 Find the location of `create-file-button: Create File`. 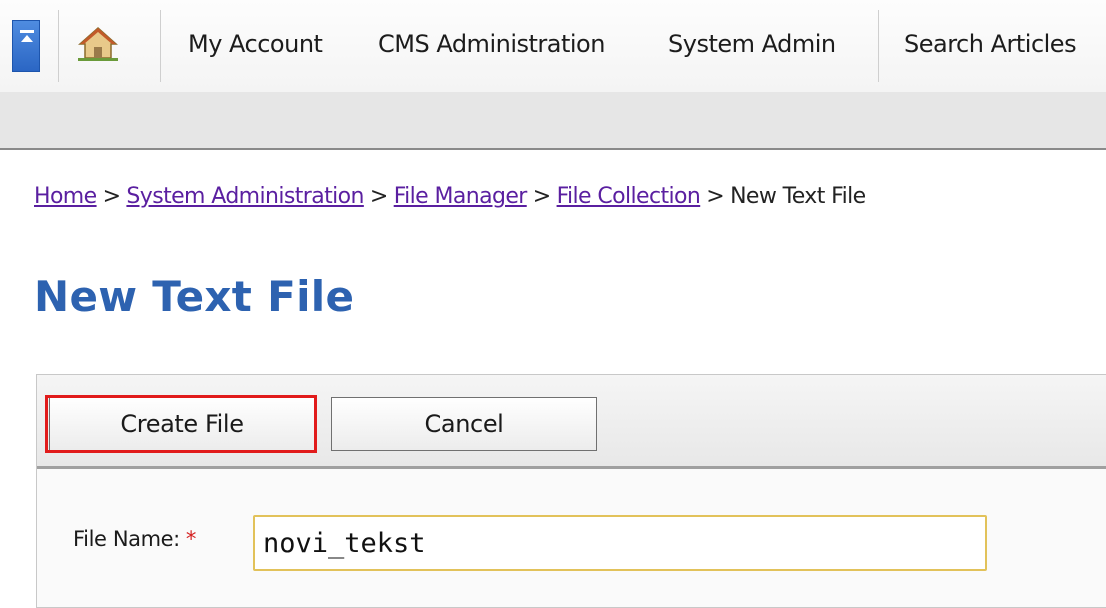

create-file-button: Create File is located at coordinates (182, 424).